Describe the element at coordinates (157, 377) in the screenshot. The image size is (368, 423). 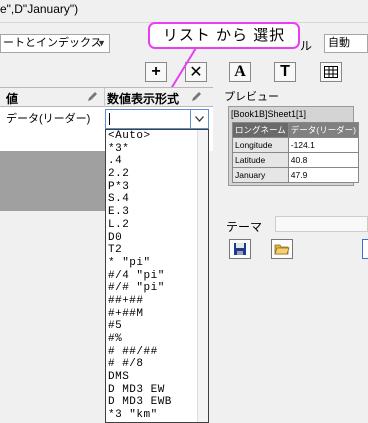
I see `format-option: DMS` at that location.